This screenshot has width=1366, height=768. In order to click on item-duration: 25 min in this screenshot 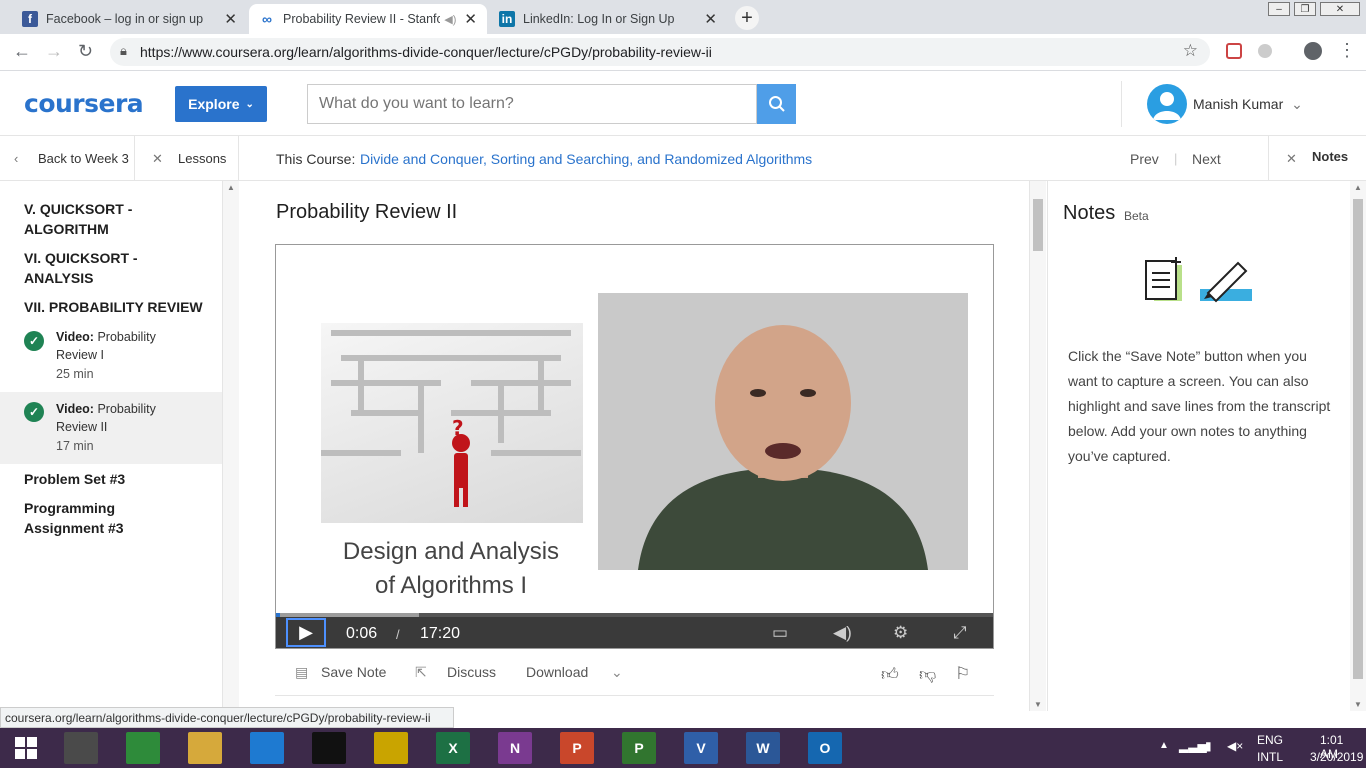, I will do `click(75, 374)`.